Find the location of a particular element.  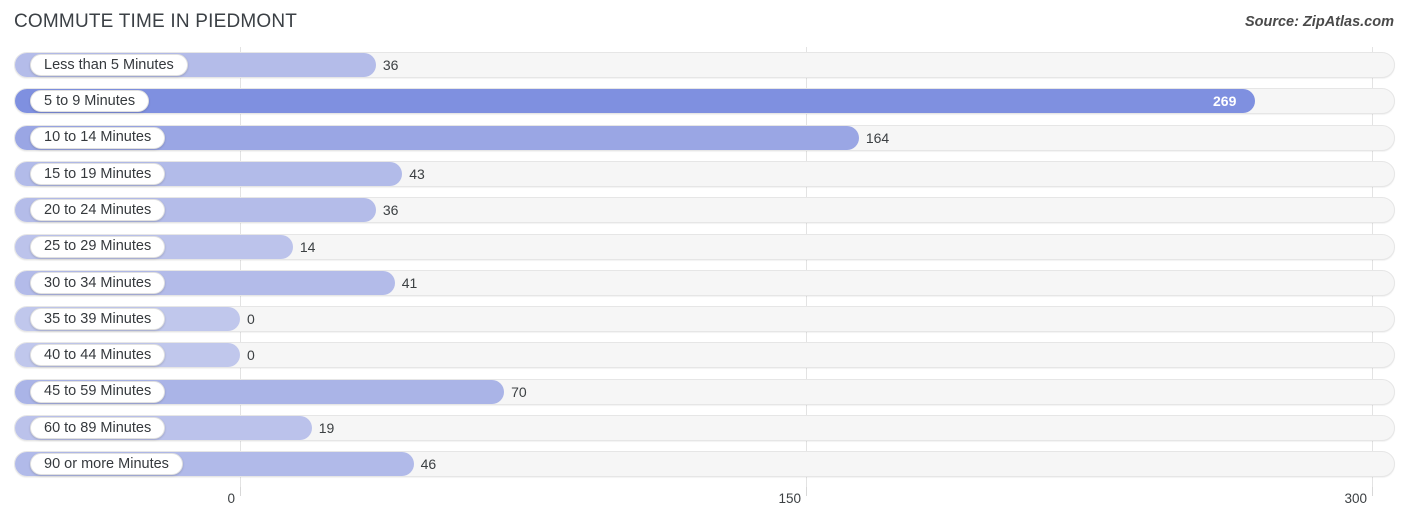

category-label-text: 30 to 34 Minutes is located at coordinates (98, 282).